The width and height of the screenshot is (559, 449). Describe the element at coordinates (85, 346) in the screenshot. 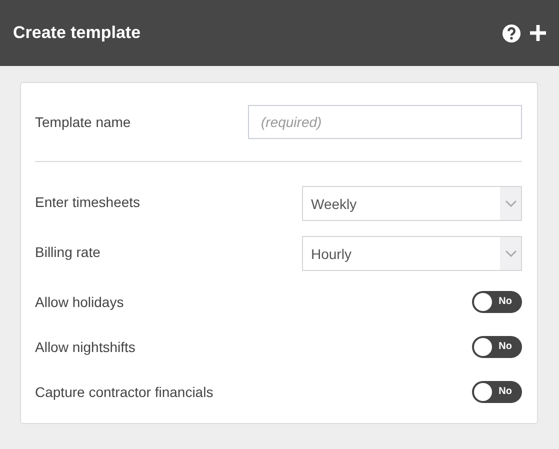

I see `setting-label: Allow nightshifts` at that location.